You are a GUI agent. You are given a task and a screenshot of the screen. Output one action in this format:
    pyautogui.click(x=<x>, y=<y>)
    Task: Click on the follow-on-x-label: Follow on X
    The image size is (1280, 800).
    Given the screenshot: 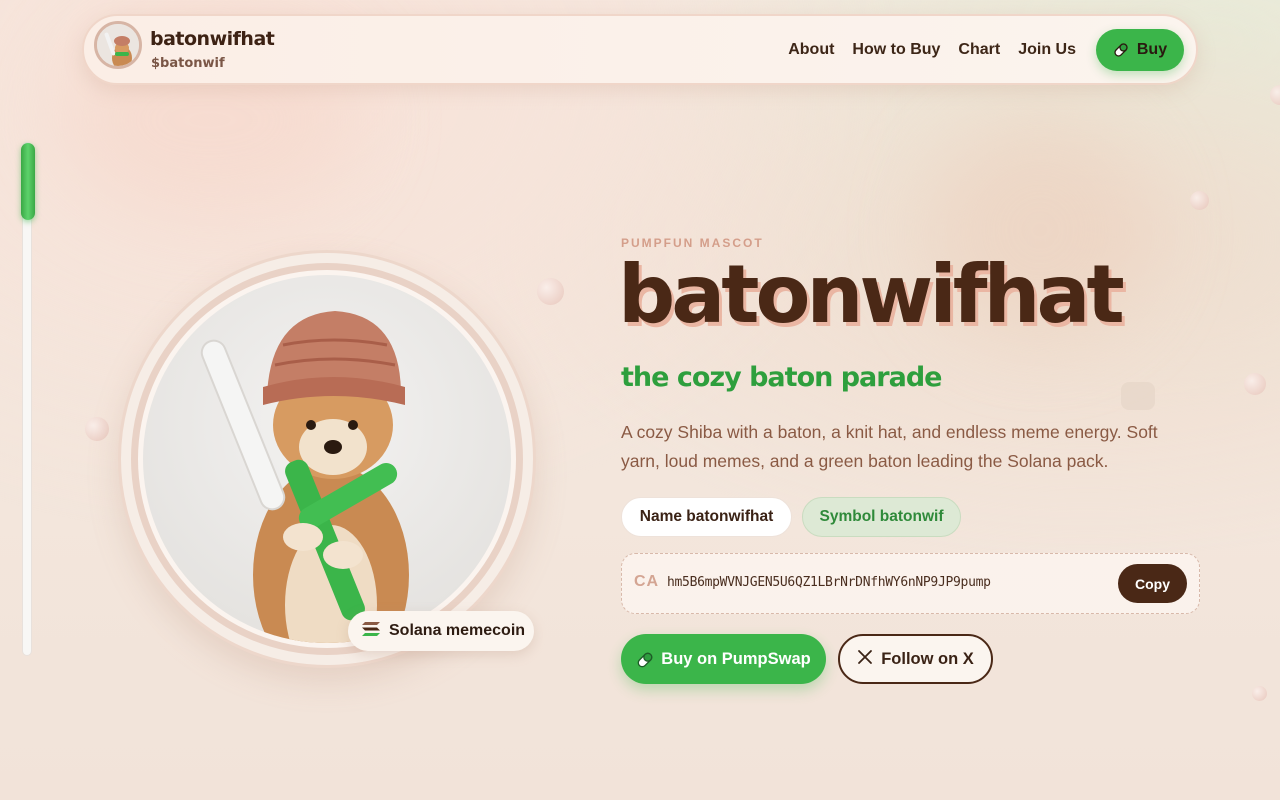 What is the action you would take?
    pyautogui.click(x=927, y=658)
    